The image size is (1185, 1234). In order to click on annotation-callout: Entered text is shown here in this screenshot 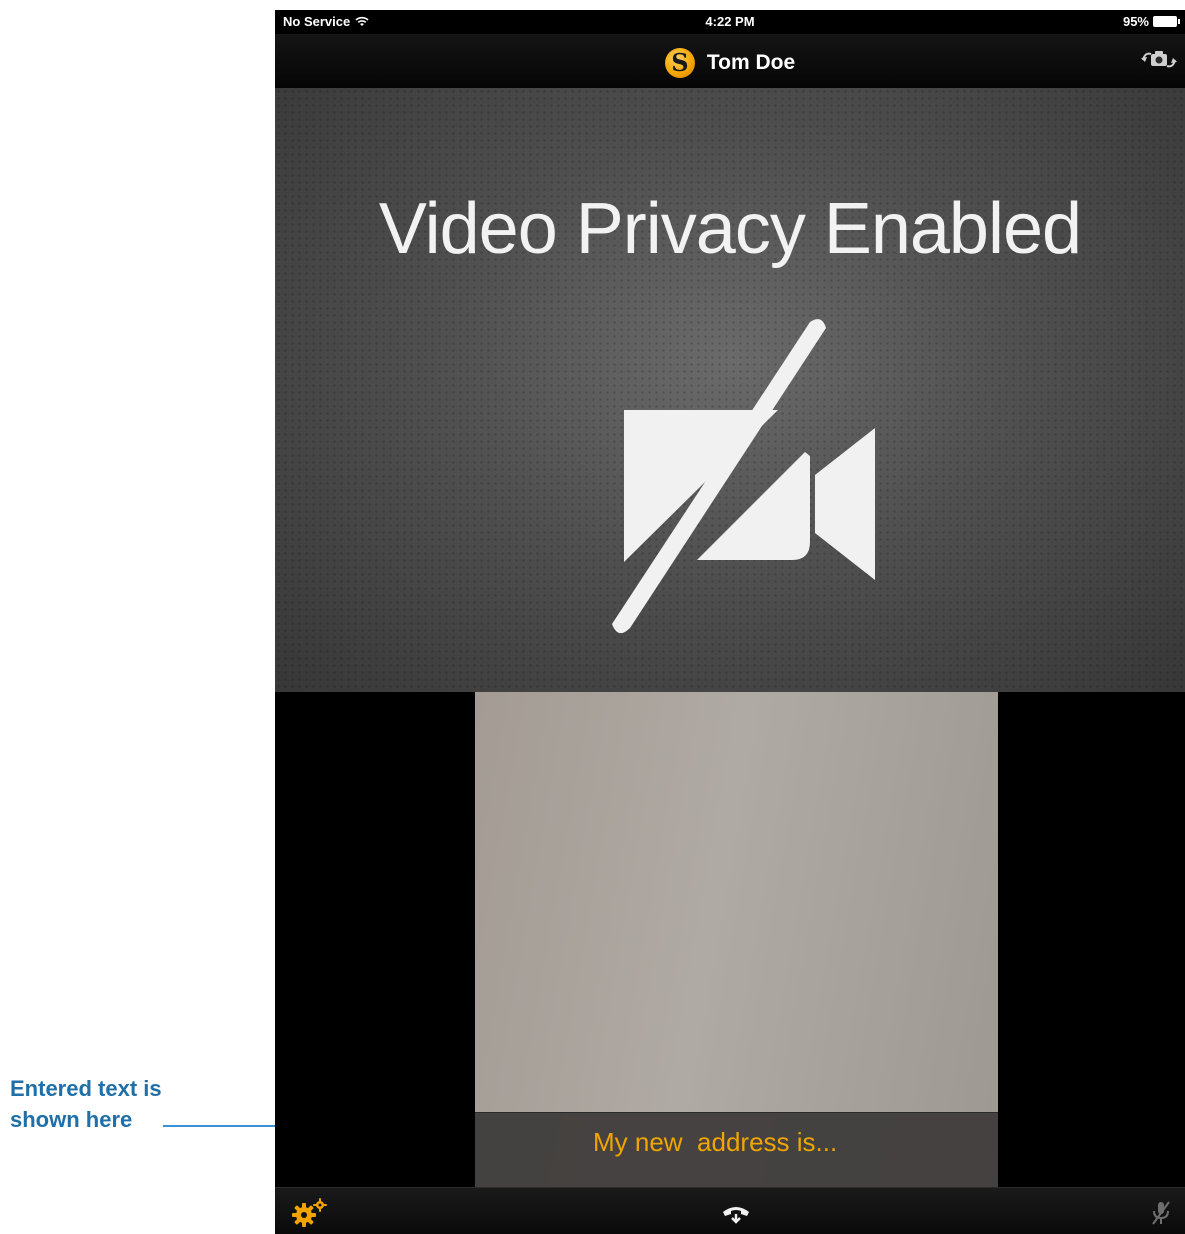, I will do `click(86, 1104)`.